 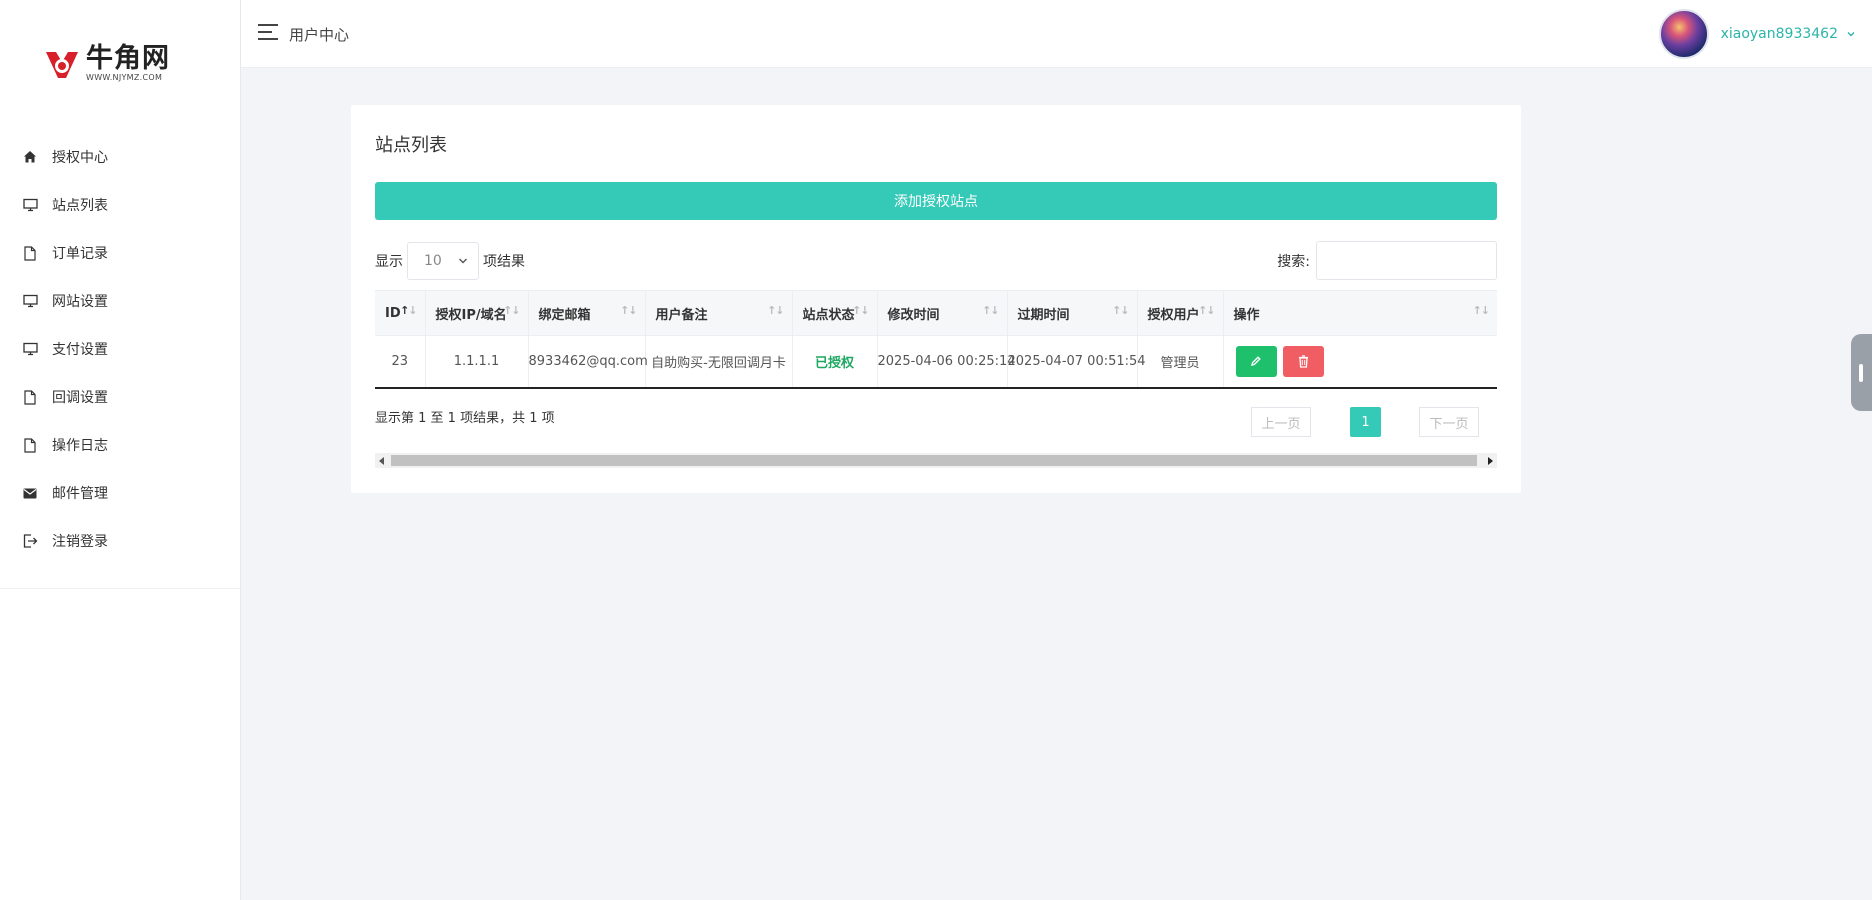 I want to click on scroll-right-icon, so click(x=1490, y=460).